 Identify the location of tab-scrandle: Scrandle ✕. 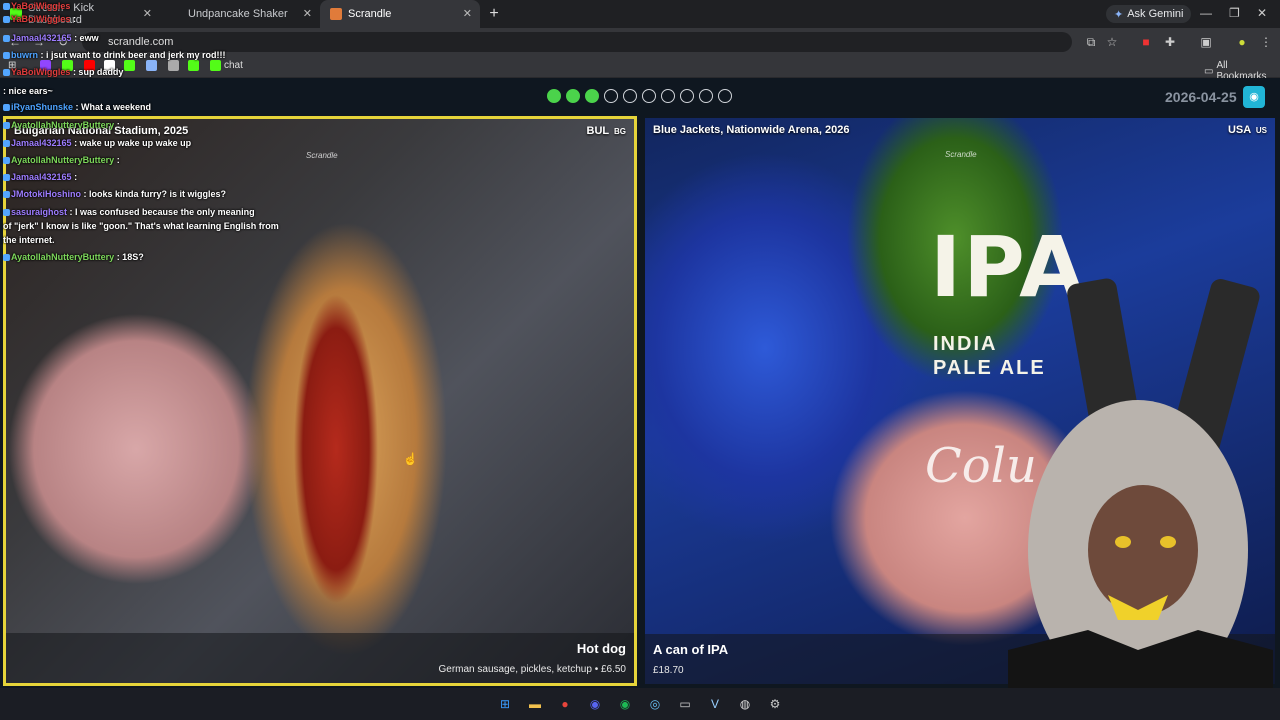
(400, 14).